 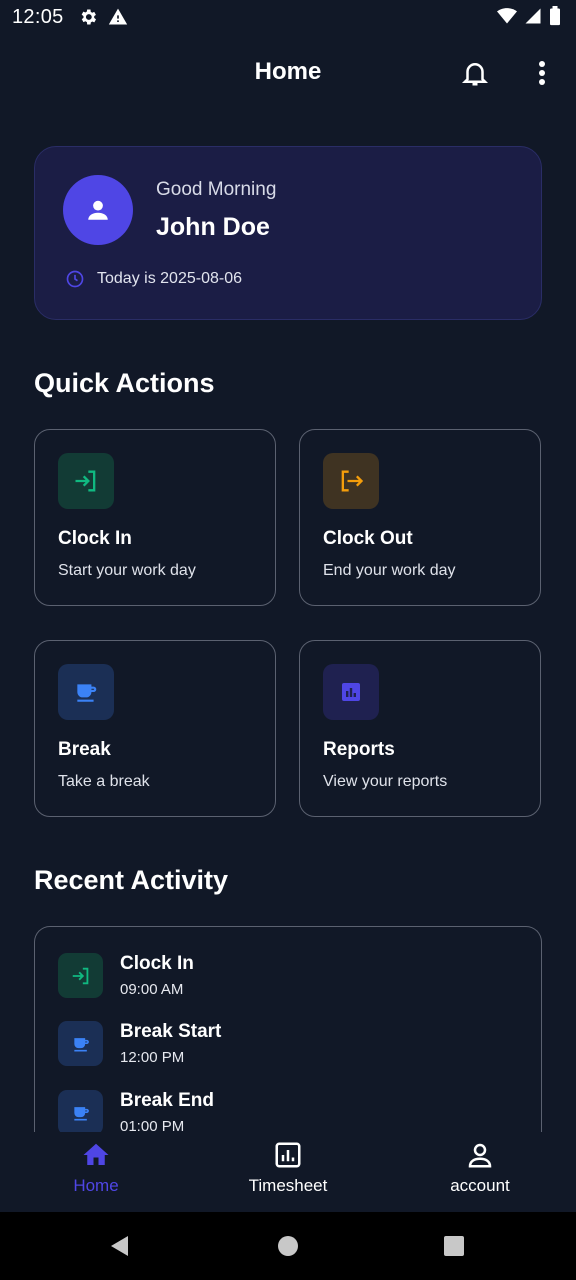 What do you see at coordinates (169, 278) in the screenshot?
I see `date-text: Today is 2025-08-06` at bounding box center [169, 278].